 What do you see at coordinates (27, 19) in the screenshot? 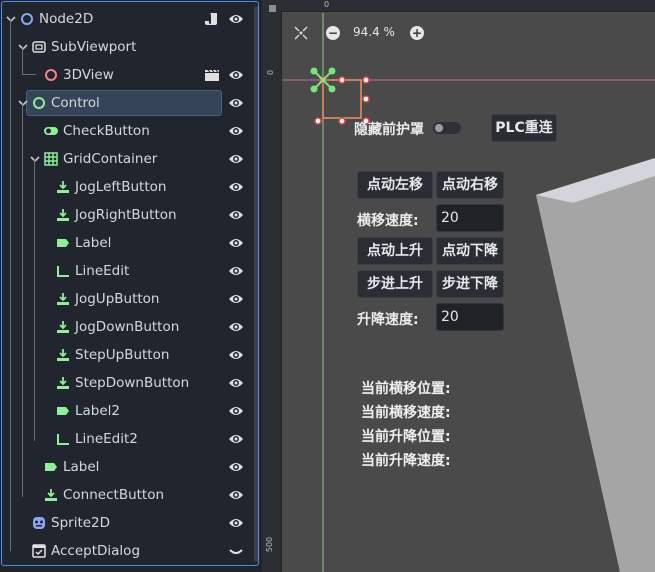
I see `node2d-icon` at bounding box center [27, 19].